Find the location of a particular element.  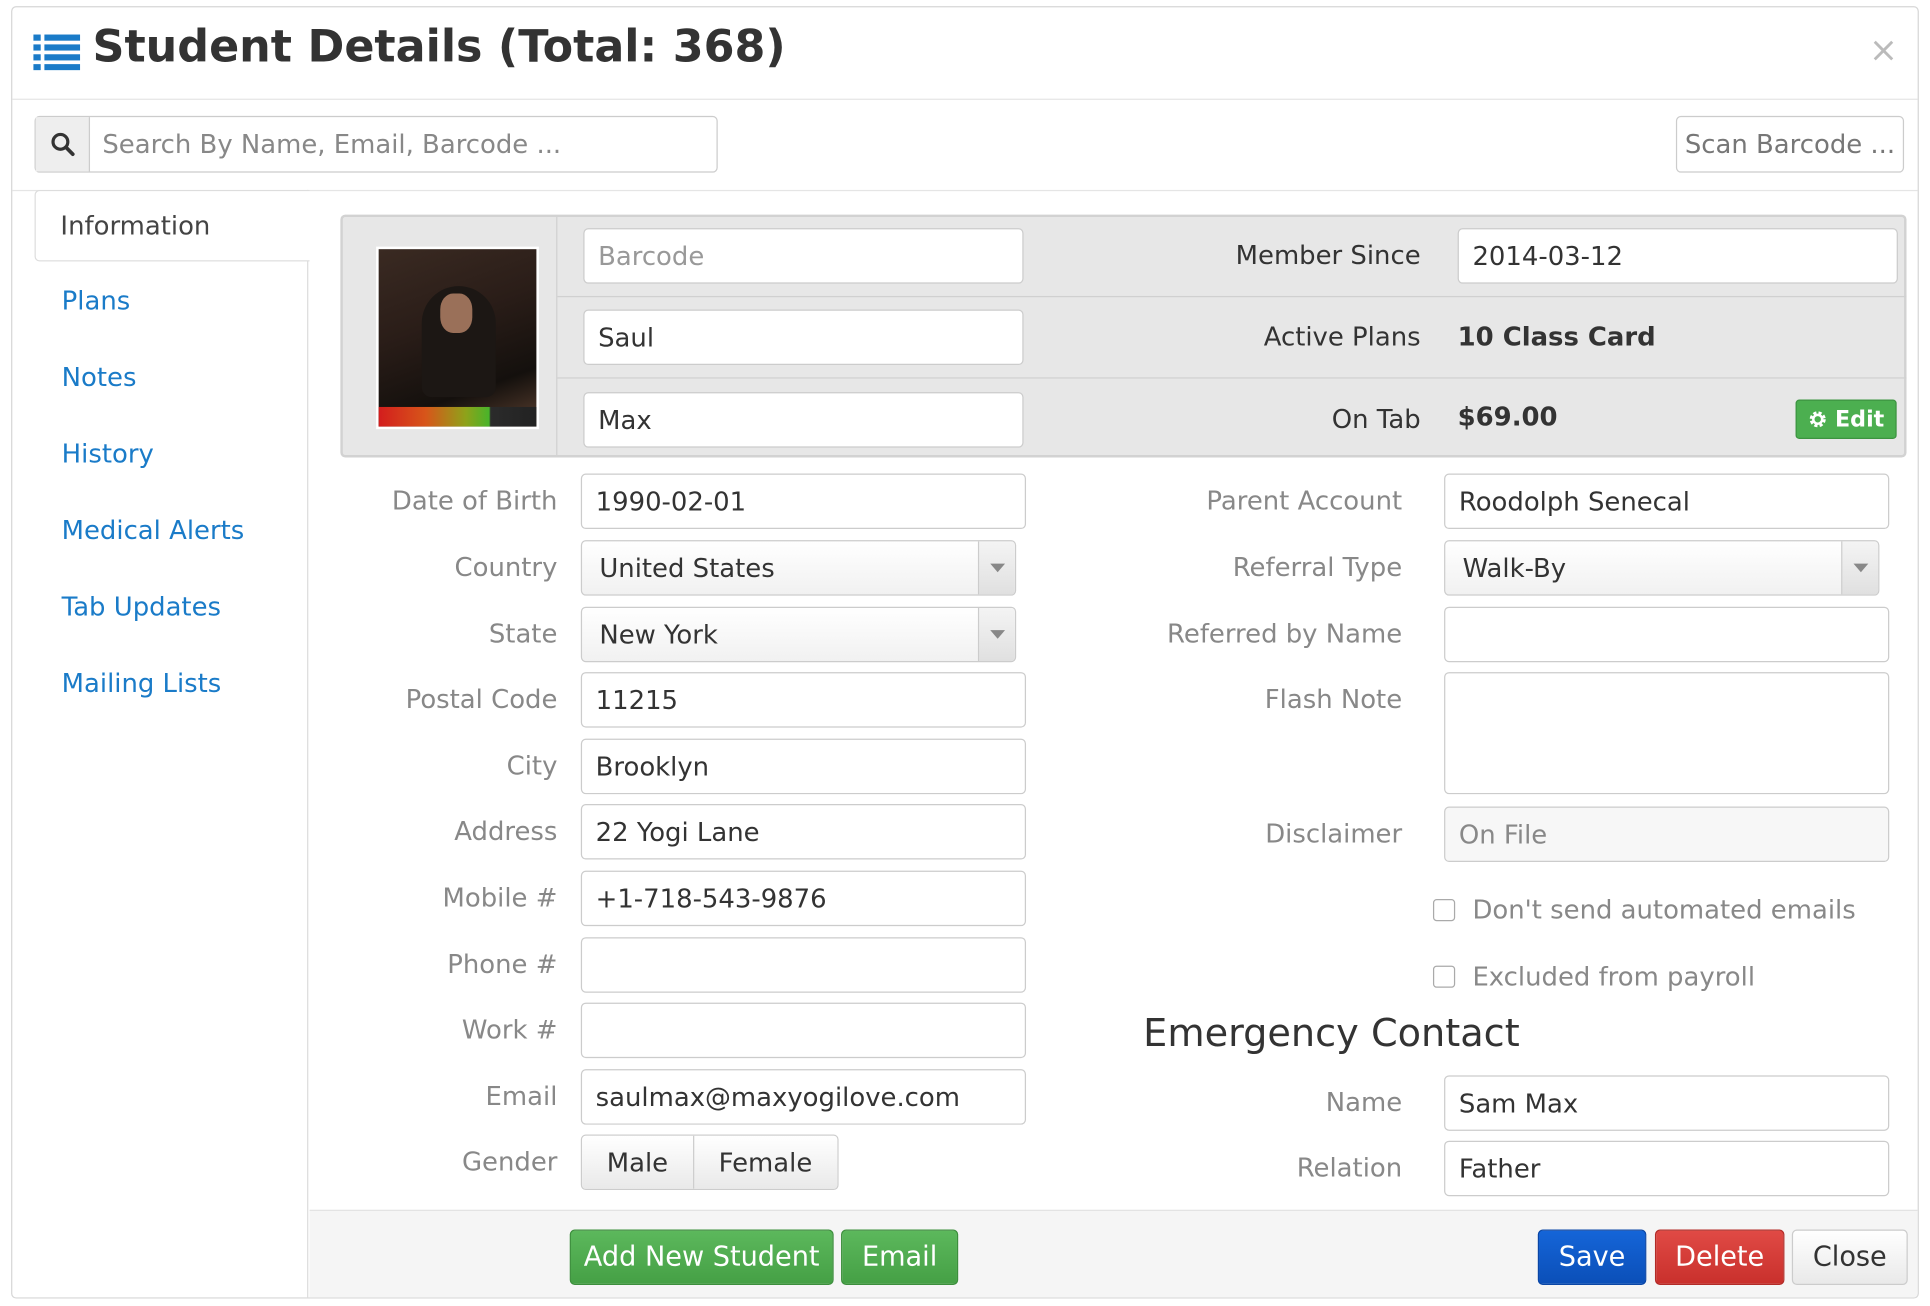

no-emails-label: Don't send automated emails is located at coordinates (1664, 910).